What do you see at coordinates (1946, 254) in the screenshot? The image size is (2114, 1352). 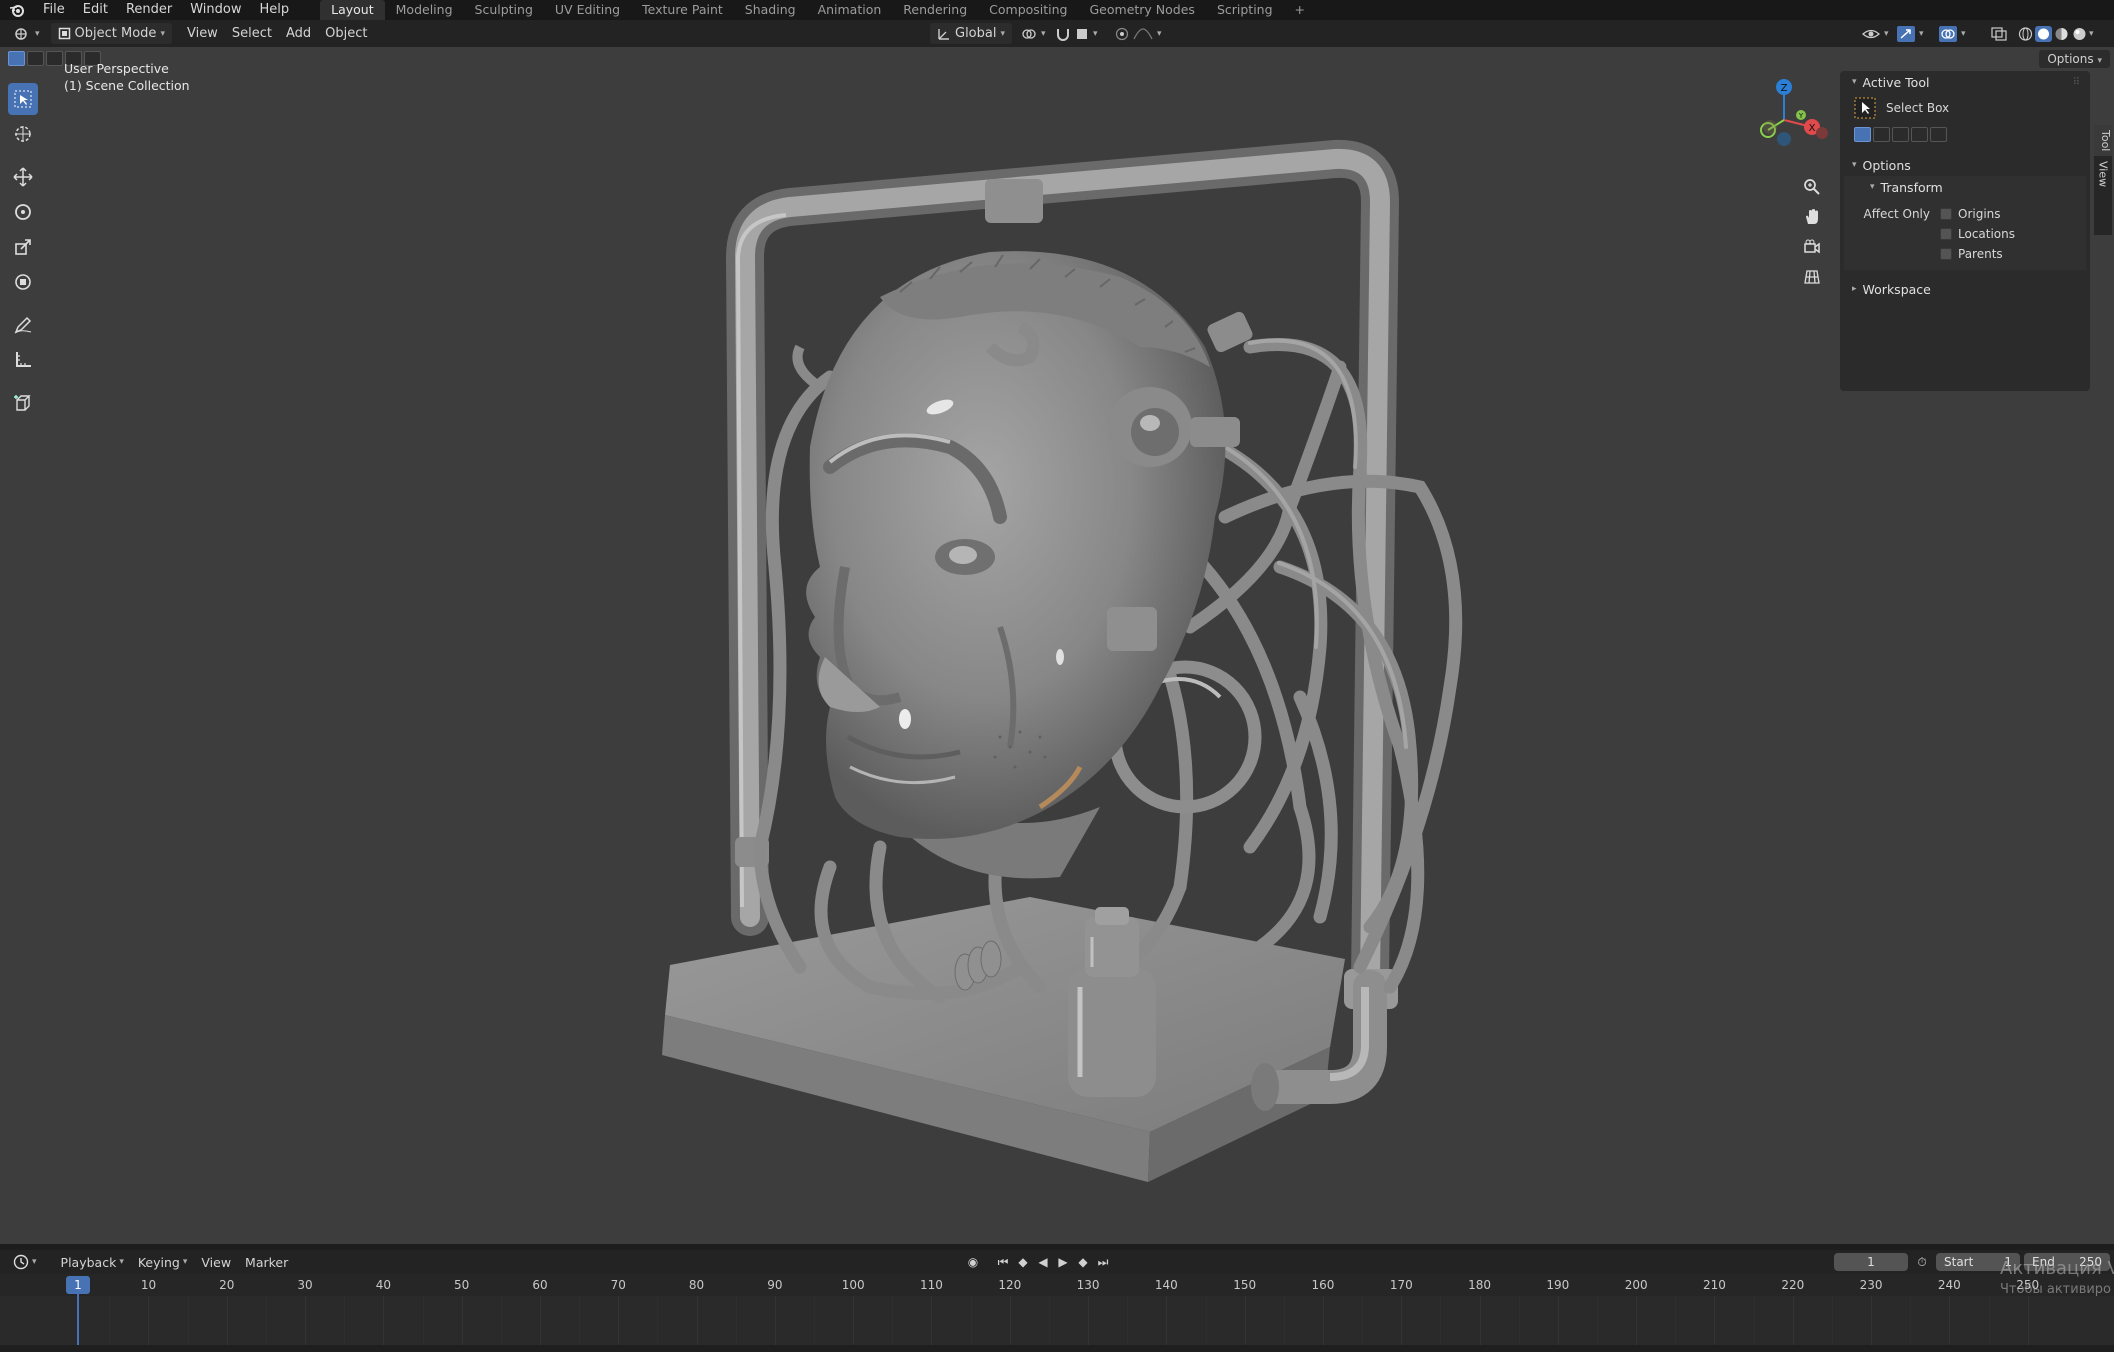 I see `parents-checkbox` at bounding box center [1946, 254].